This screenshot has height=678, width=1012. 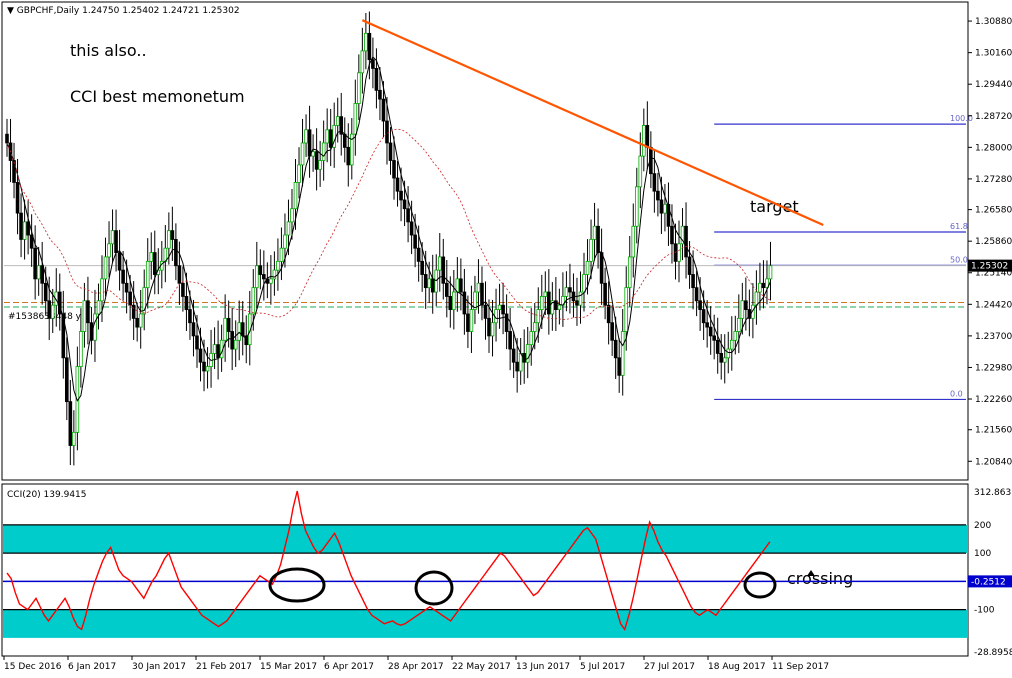 What do you see at coordinates (959, 259) in the screenshot?
I see `fibonacci-label: 50.0` at bounding box center [959, 259].